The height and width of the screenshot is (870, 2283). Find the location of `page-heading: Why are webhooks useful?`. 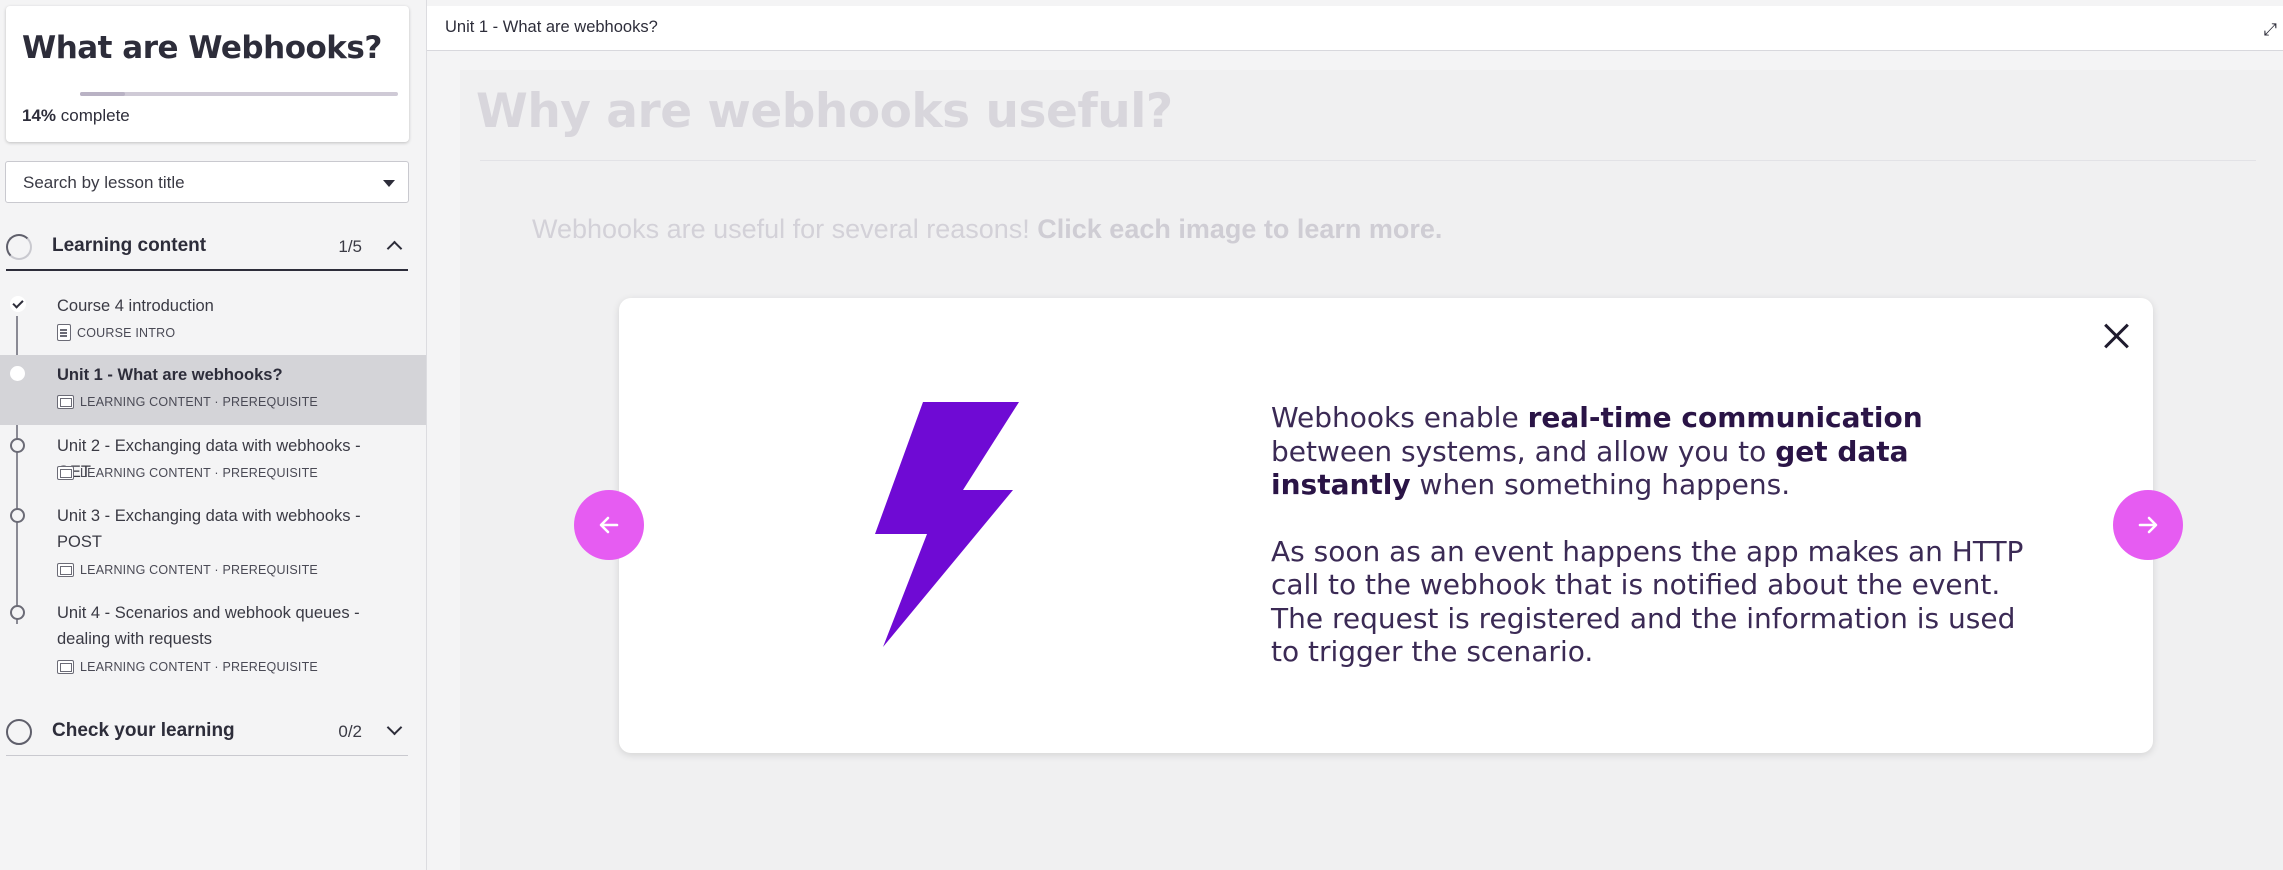

page-heading: Why are webhooks useful? is located at coordinates (824, 111).